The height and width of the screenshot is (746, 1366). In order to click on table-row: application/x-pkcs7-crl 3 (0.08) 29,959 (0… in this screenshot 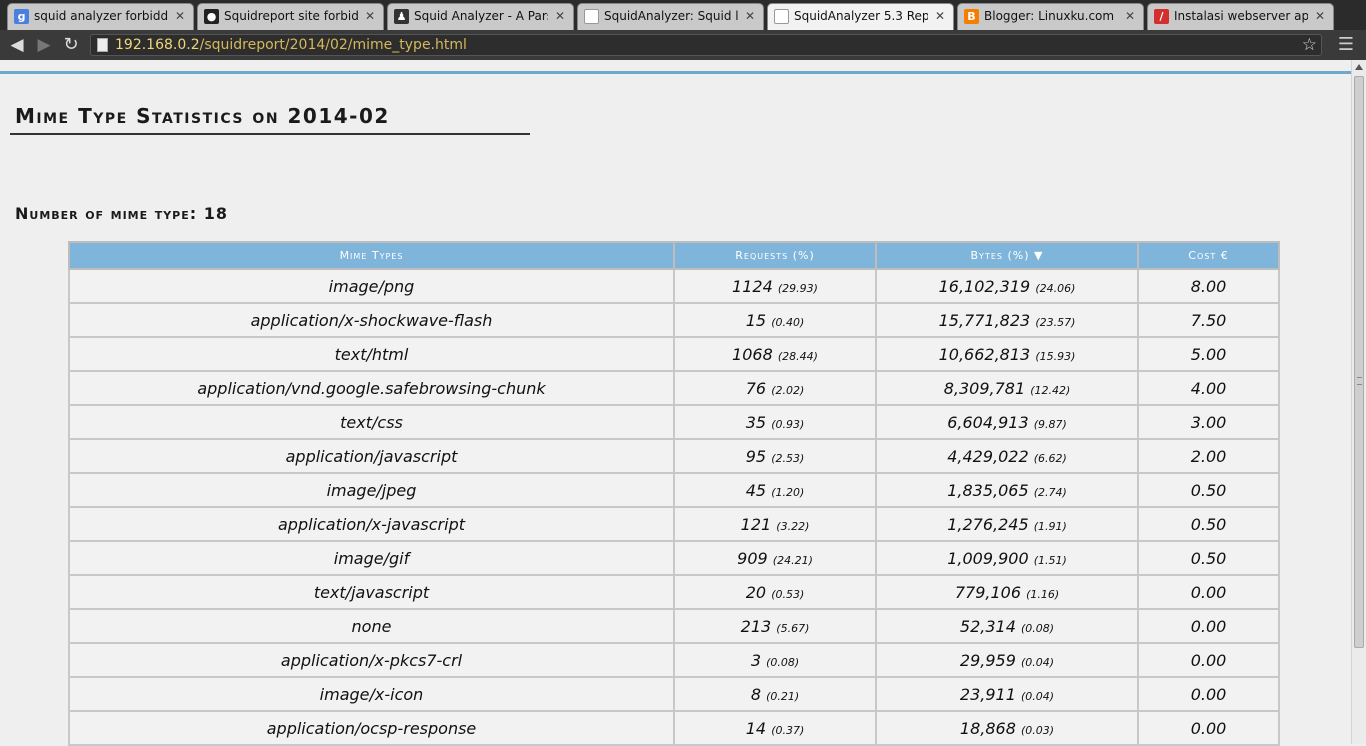, I will do `click(674, 660)`.